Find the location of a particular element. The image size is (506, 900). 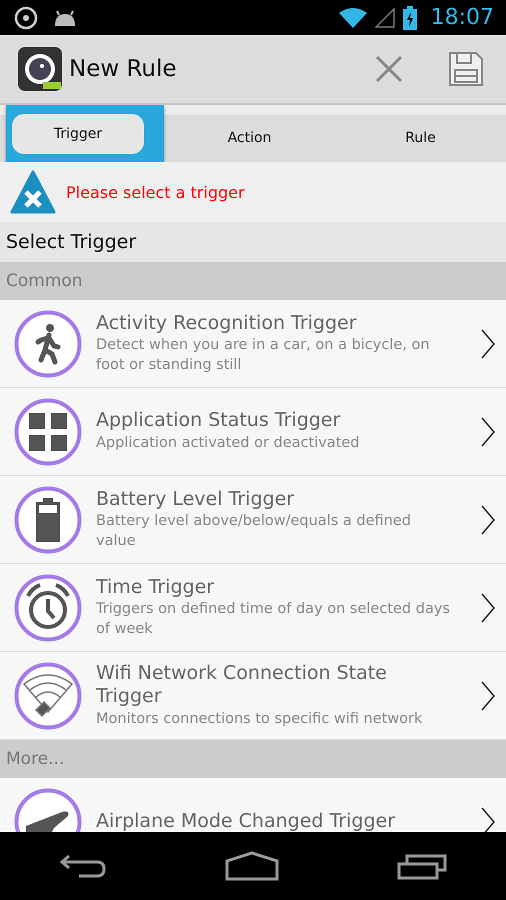

android-icon is located at coordinates (65, 18).